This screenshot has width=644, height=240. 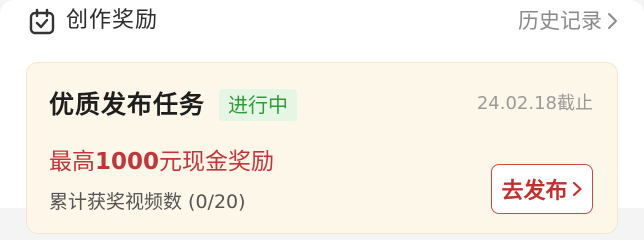 I want to click on progress-text: 累计获奖视频数 (0/20), so click(x=147, y=202).